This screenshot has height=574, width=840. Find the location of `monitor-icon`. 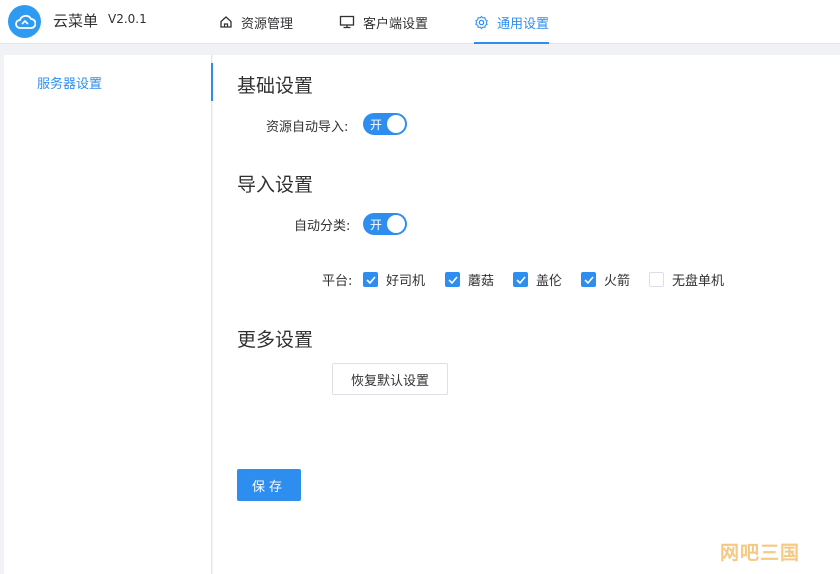

monitor-icon is located at coordinates (347, 22).